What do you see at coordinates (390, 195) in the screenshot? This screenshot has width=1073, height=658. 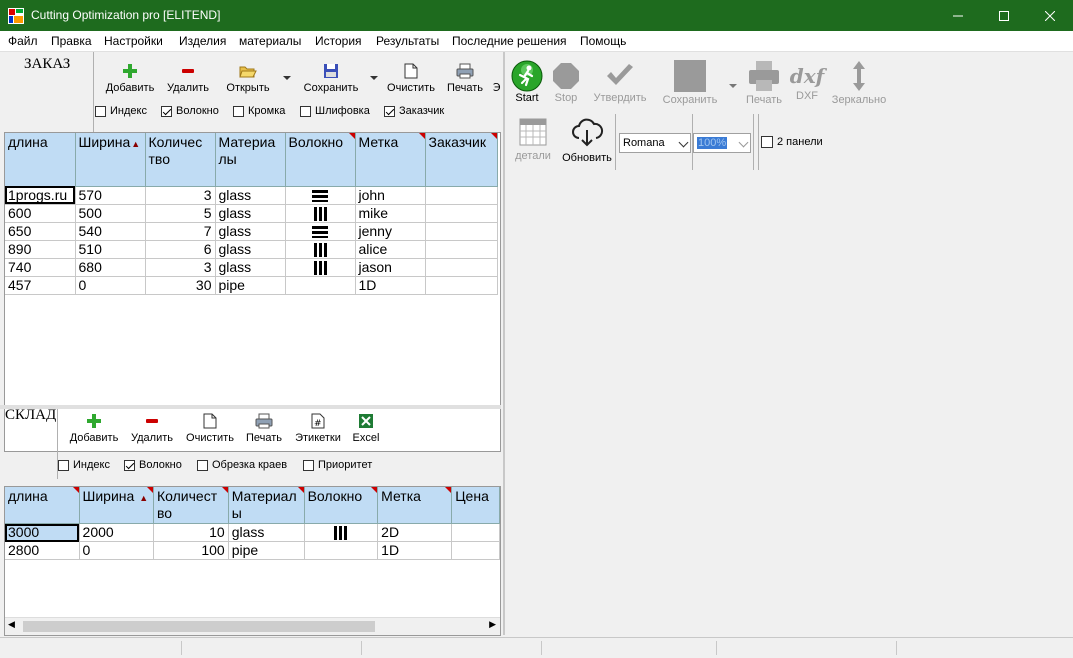 I see `table-cell: john` at bounding box center [390, 195].